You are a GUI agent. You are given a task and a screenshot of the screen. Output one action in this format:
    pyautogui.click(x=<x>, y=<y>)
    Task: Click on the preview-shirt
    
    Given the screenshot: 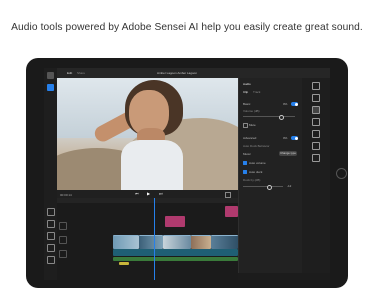 What is the action you would take?
    pyautogui.click(x=152, y=165)
    